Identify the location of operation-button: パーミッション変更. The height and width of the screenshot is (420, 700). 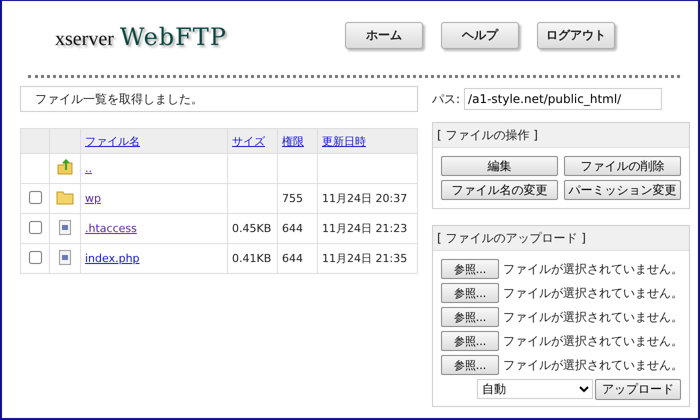
(622, 190).